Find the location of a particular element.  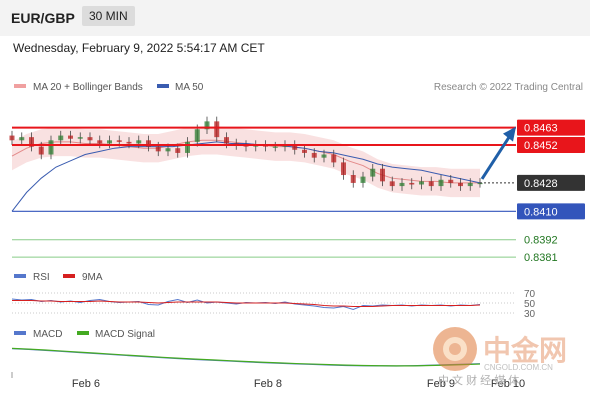

ma50-legend-label: MA 50 is located at coordinates (189, 87).